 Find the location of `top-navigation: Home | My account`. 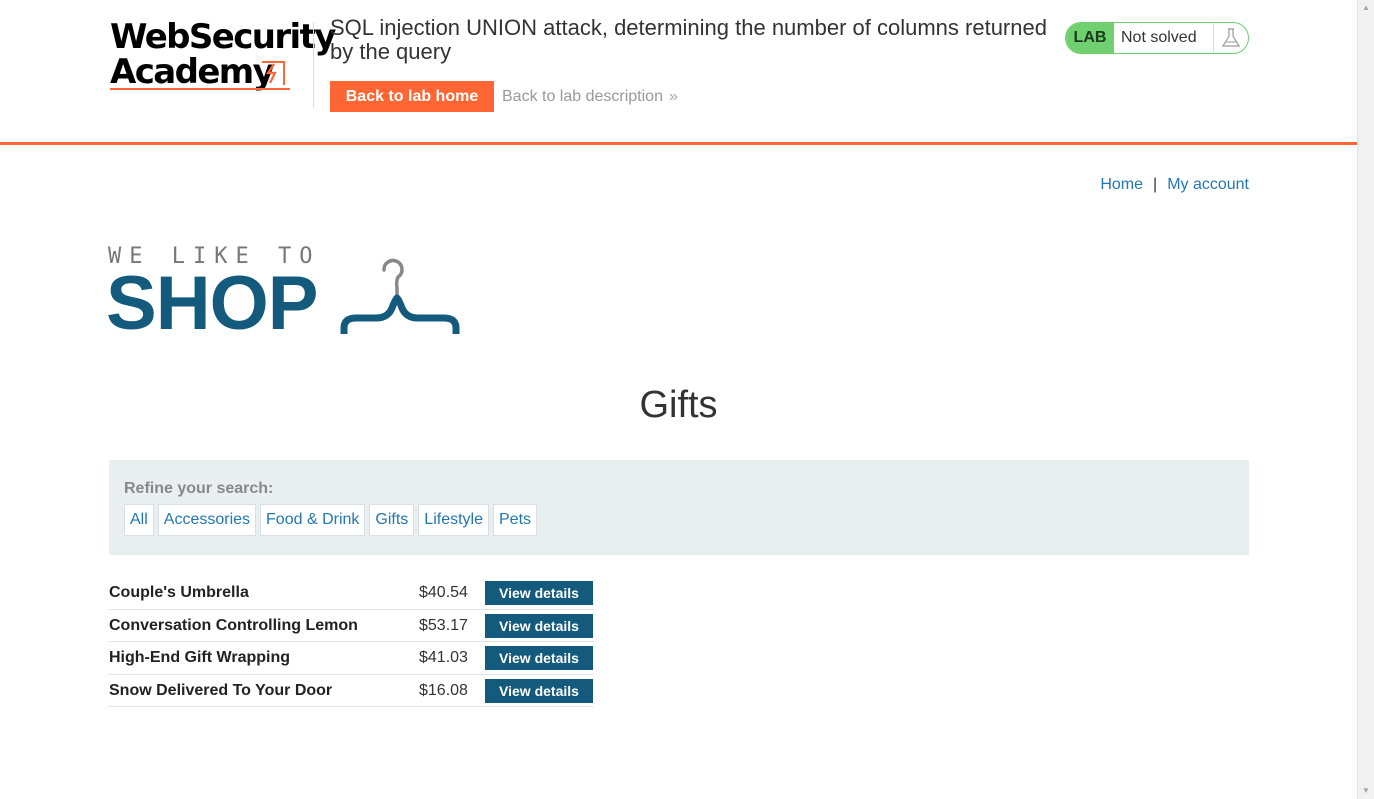

top-navigation: Home | My account is located at coordinates (1174, 185).